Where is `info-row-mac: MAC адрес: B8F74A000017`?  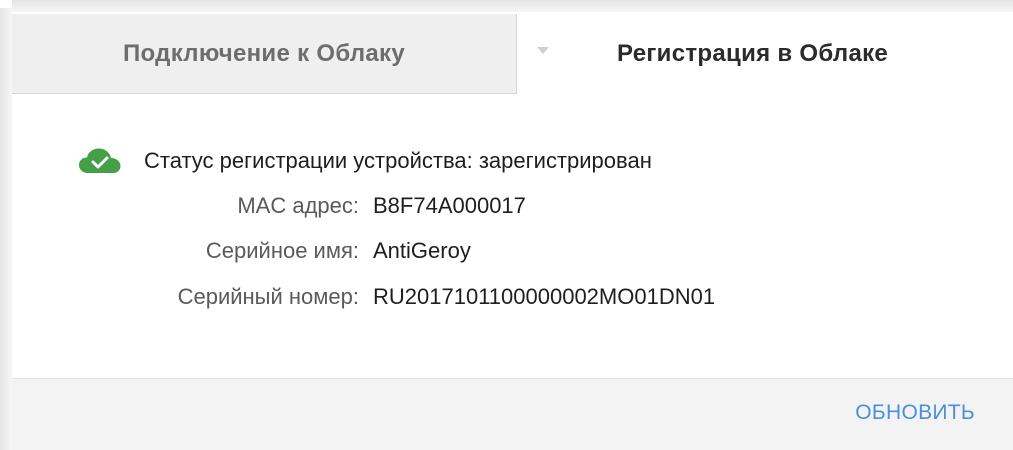
info-row-mac: MAC адрес: B8F74A000017 is located at coordinates (269, 206).